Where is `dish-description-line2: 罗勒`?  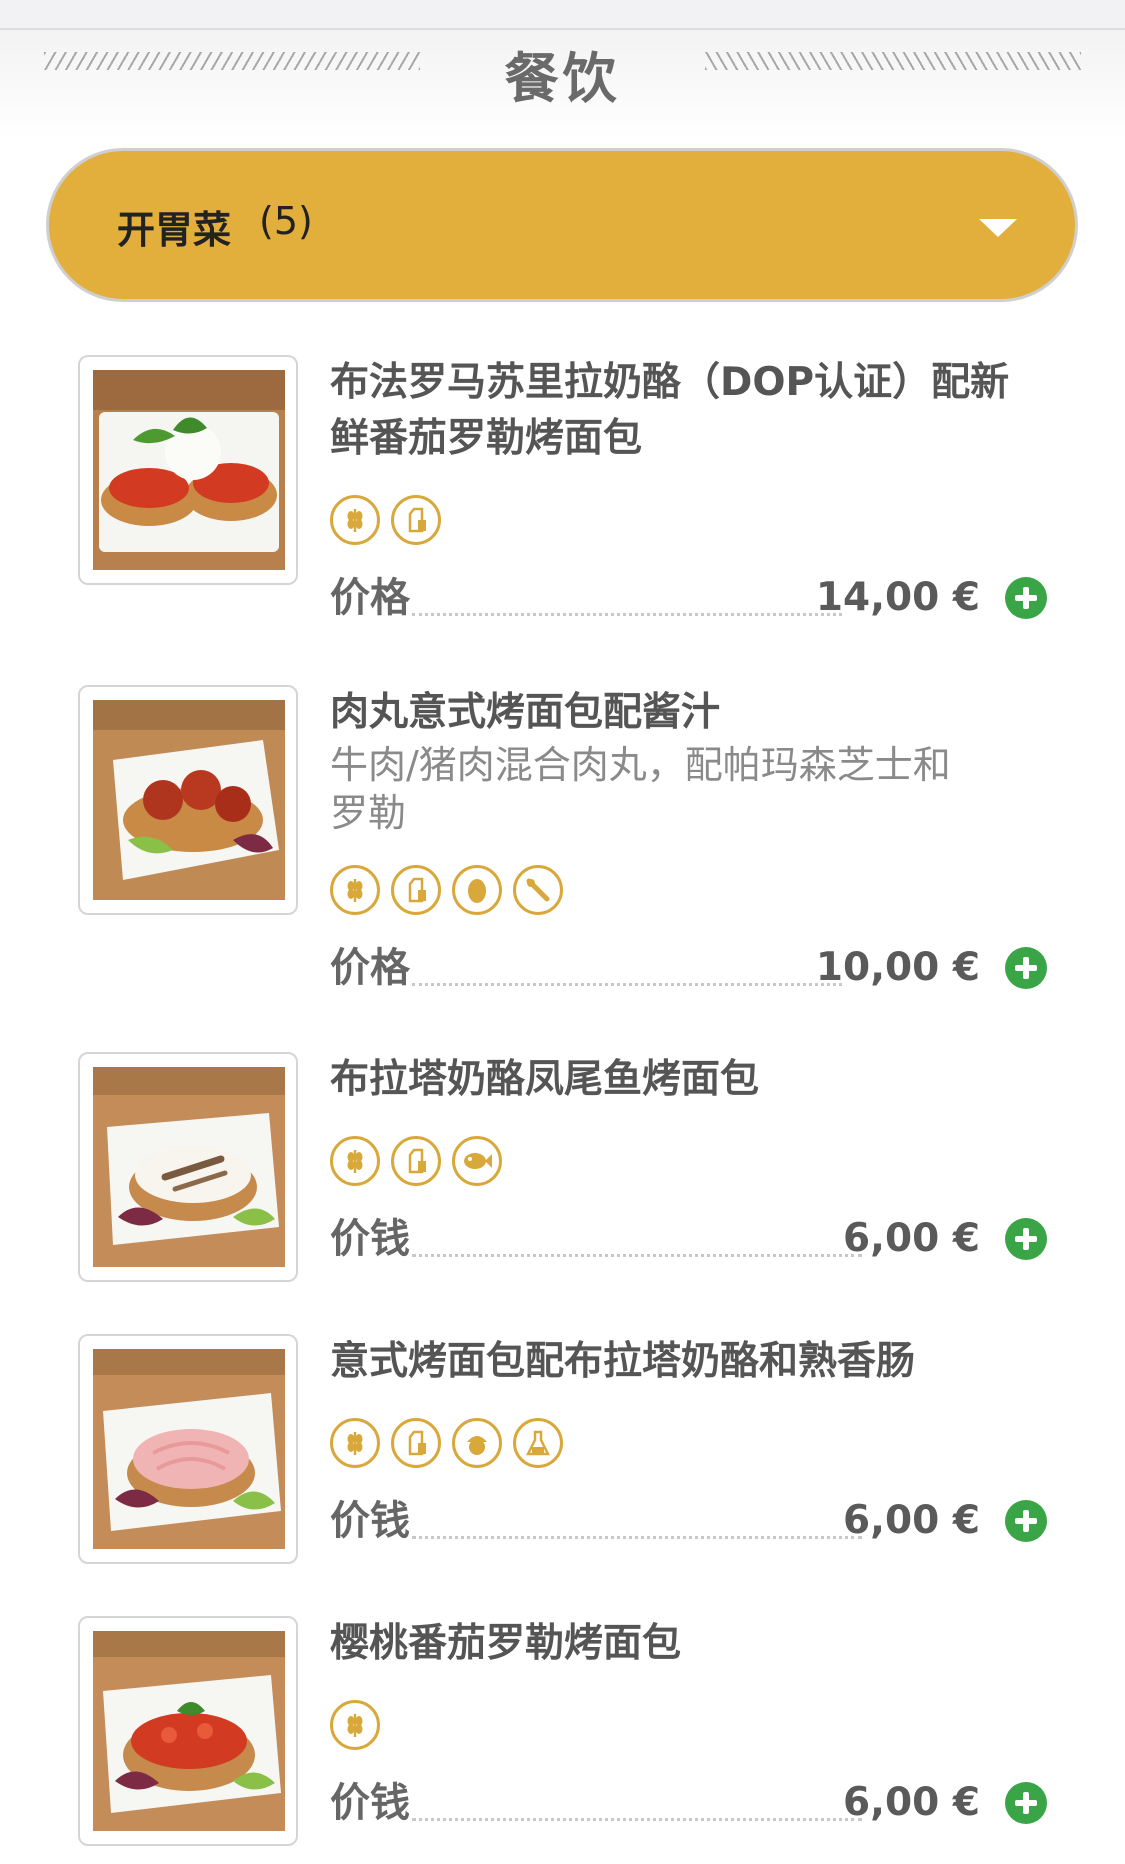
dish-description-line2: 罗勒 is located at coordinates (368, 813).